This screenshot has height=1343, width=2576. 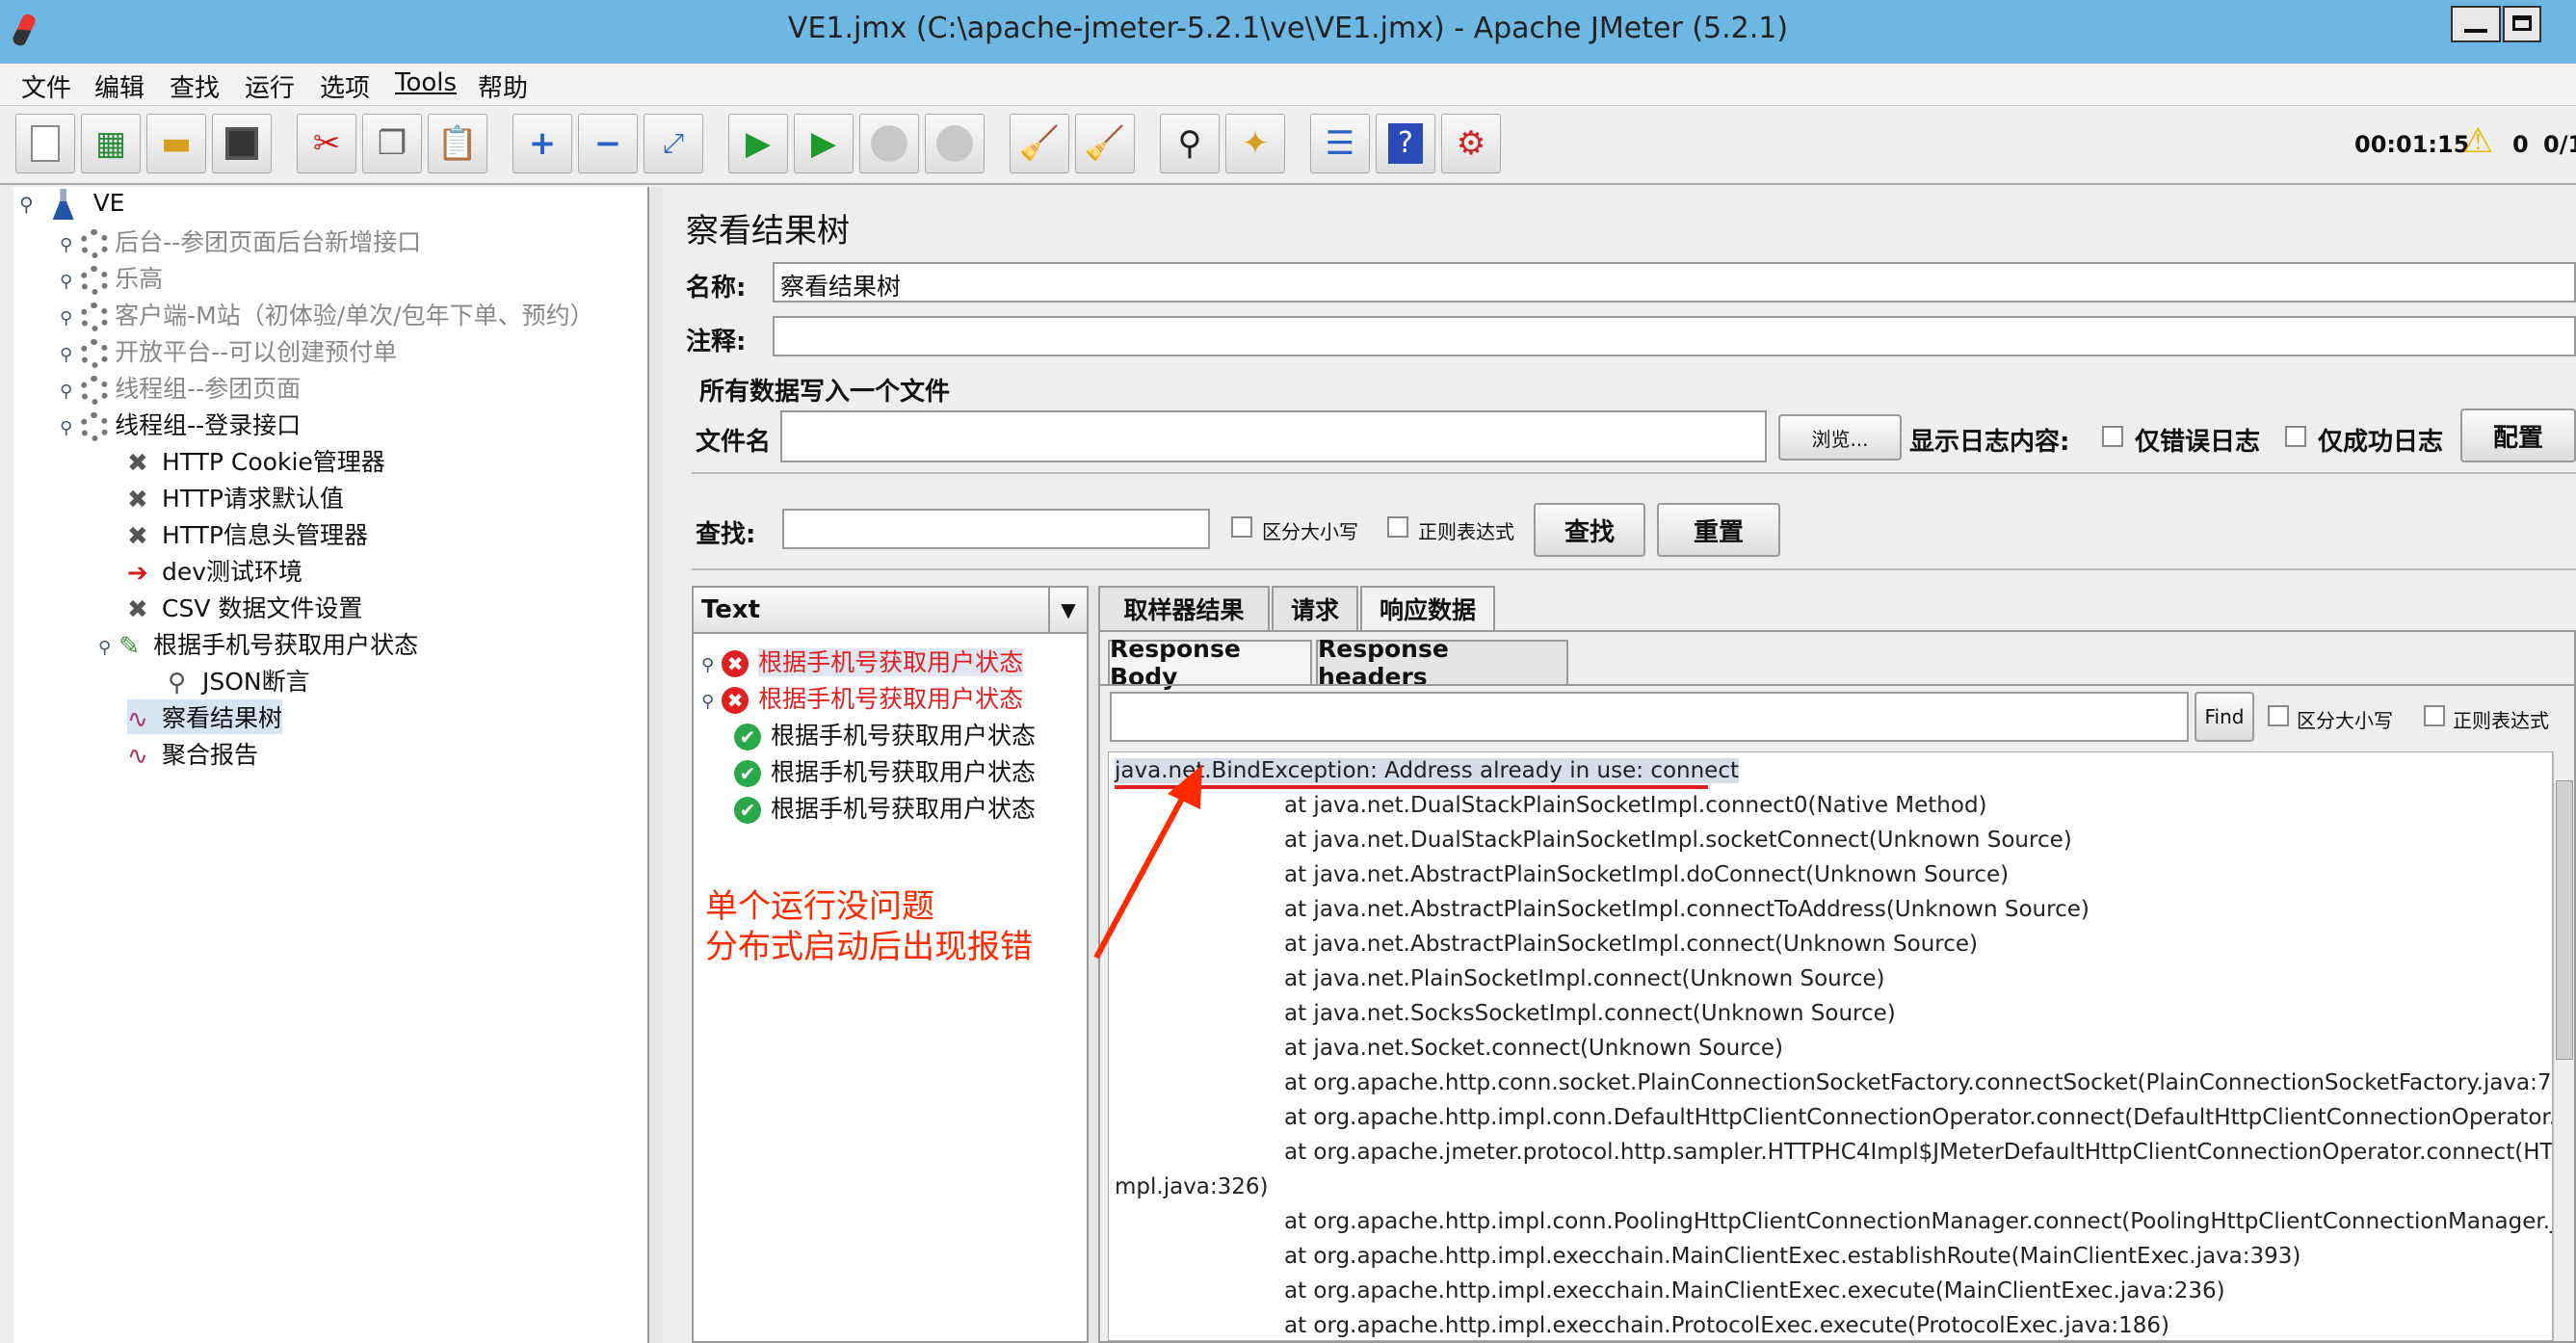 I want to click on copy-button: ❐, so click(x=392, y=143).